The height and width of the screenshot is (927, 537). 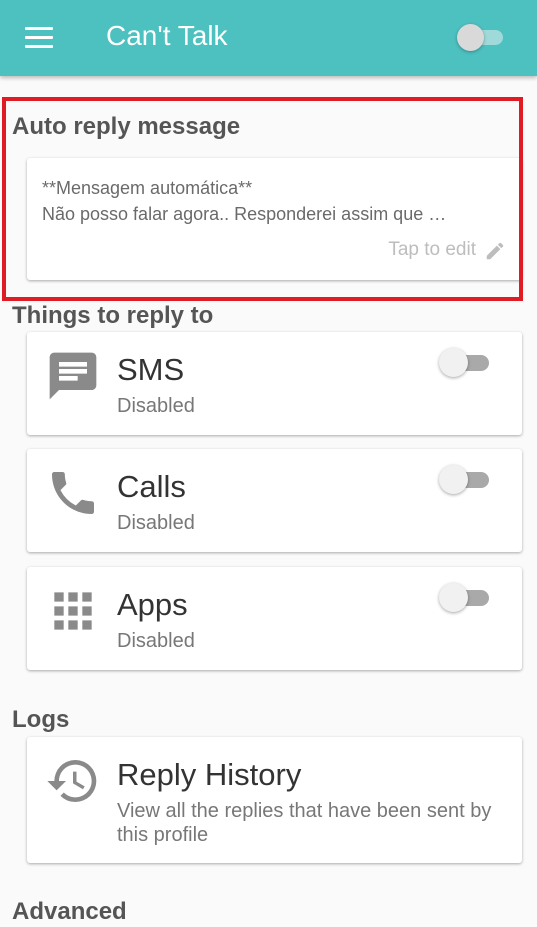 I want to click on sms-title: SMS, so click(x=151, y=369).